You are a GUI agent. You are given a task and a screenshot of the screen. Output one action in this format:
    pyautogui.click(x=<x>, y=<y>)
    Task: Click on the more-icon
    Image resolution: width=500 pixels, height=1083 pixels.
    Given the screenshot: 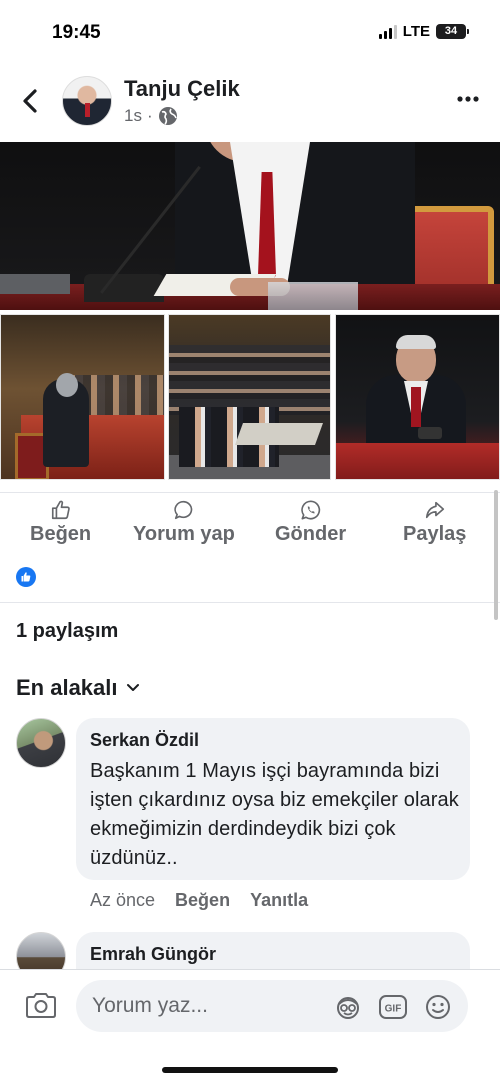 What is the action you would take?
    pyautogui.click(x=468, y=99)
    